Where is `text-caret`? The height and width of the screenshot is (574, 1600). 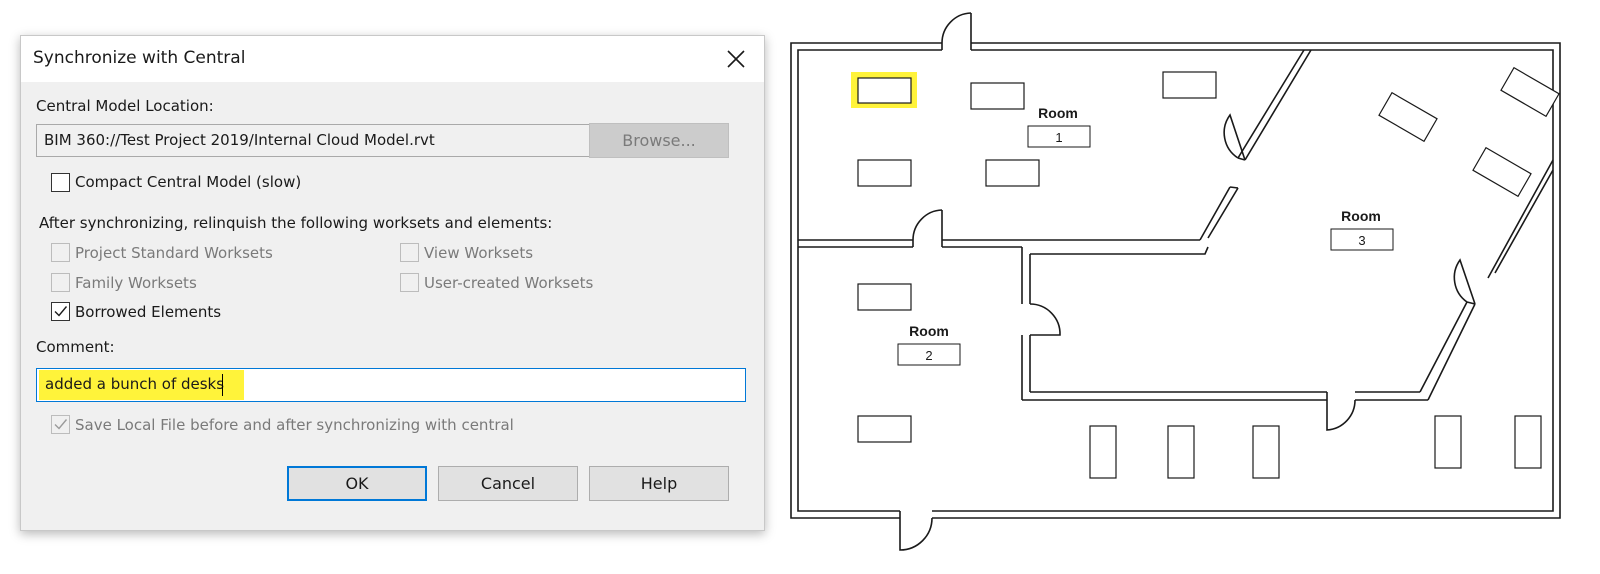
text-caret is located at coordinates (222, 385).